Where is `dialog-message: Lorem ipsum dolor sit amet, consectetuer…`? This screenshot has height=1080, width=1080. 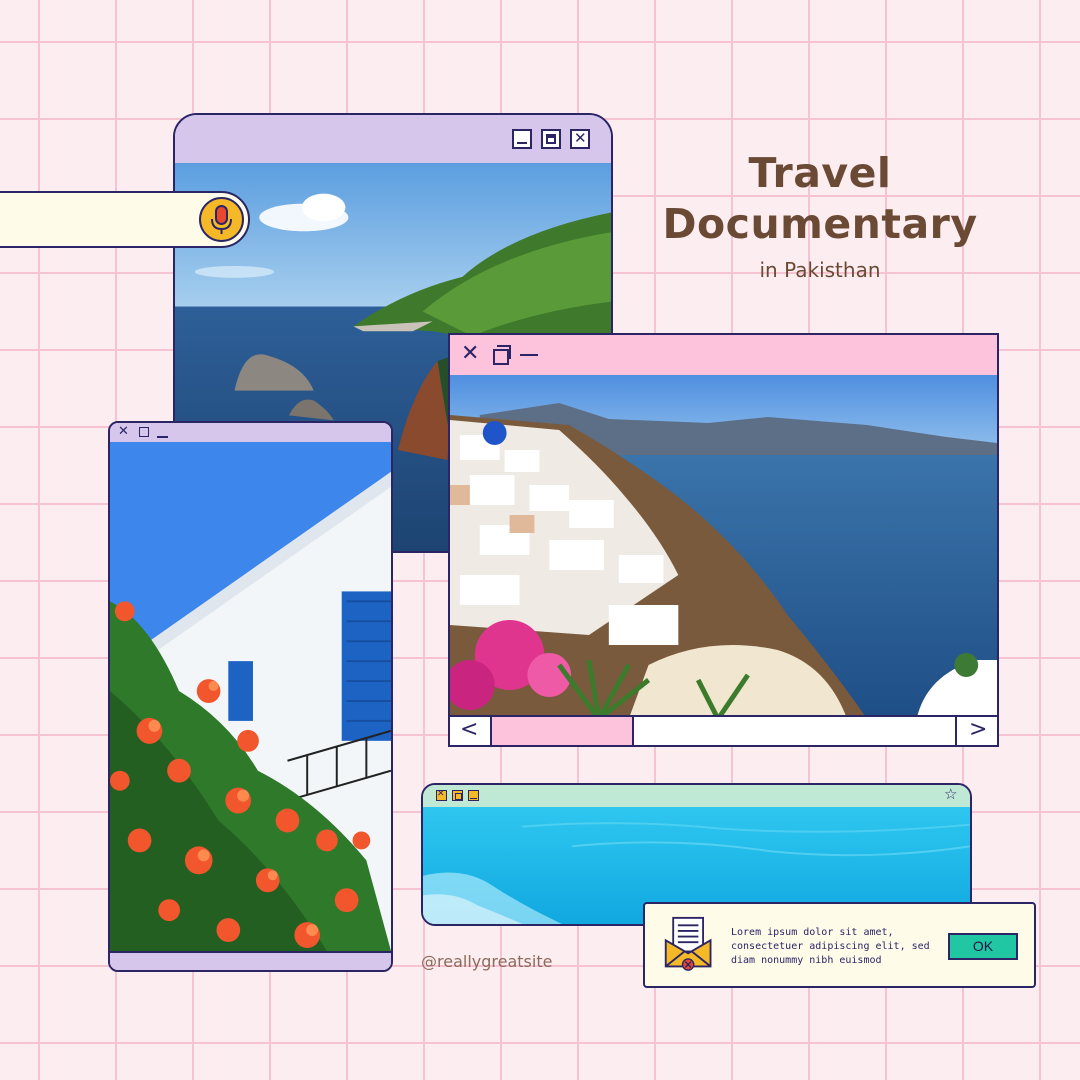
dialog-message: Lorem ipsum dolor sit amet, consectetuer… is located at coordinates (830, 946).